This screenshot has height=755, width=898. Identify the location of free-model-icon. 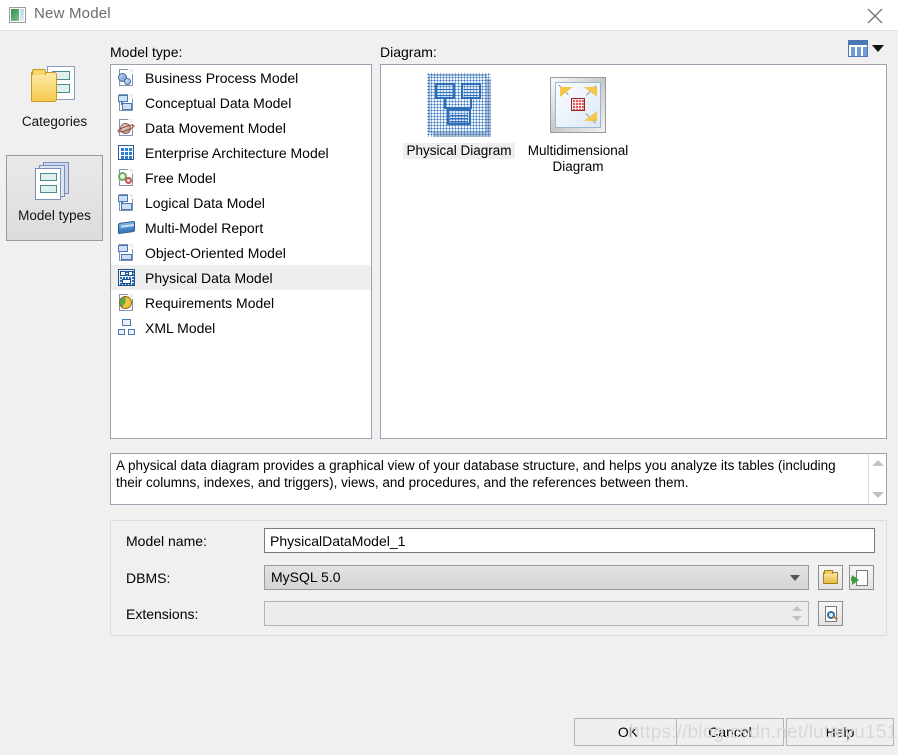
(126, 177).